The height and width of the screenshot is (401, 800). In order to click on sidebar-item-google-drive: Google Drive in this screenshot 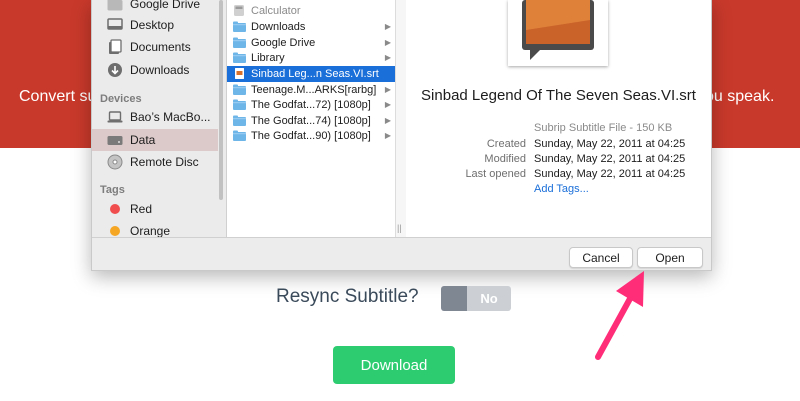, I will do `click(155, 7)`.